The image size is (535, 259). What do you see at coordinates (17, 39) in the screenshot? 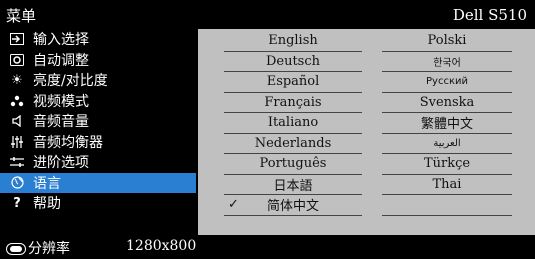
I see `input-icon` at bounding box center [17, 39].